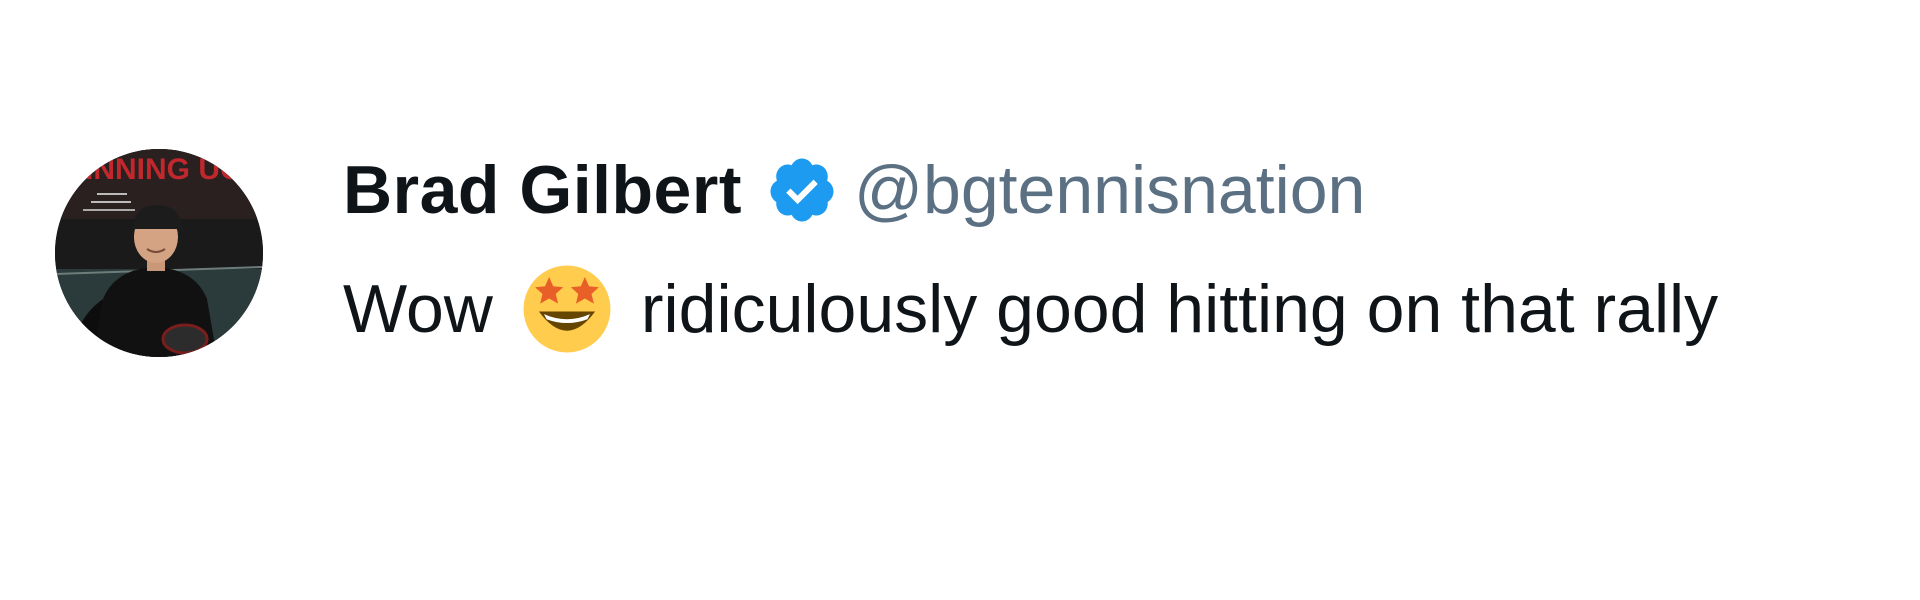  I want to click on tweet-text-rest: ridiculously good hitting on that rally, so click(1179, 309).